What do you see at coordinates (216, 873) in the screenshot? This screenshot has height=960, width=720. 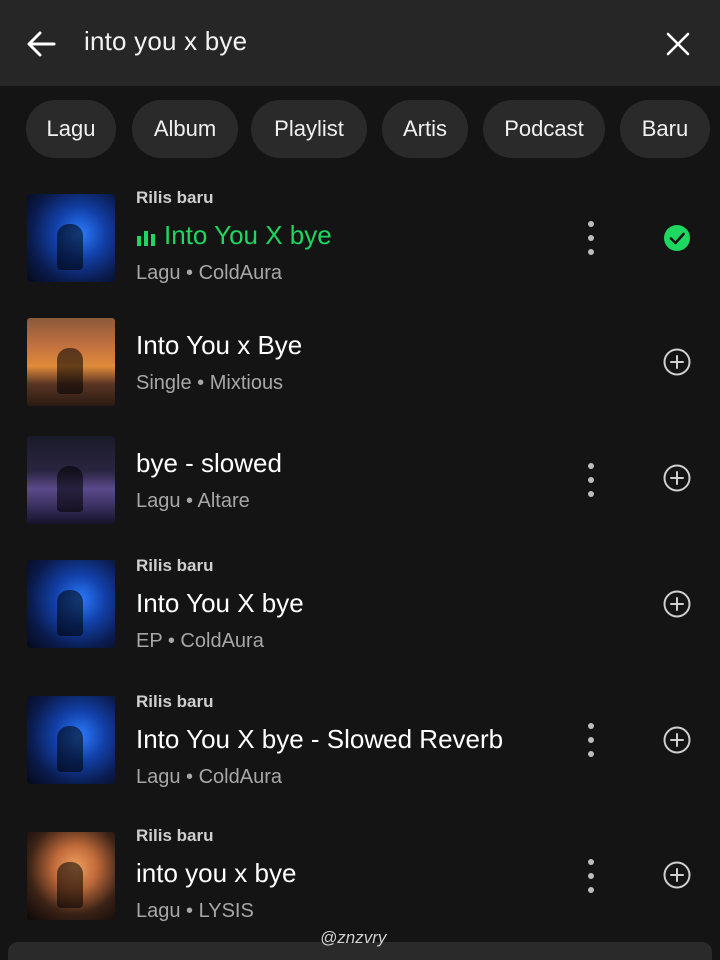 I see `track-title: into you x bye` at bounding box center [216, 873].